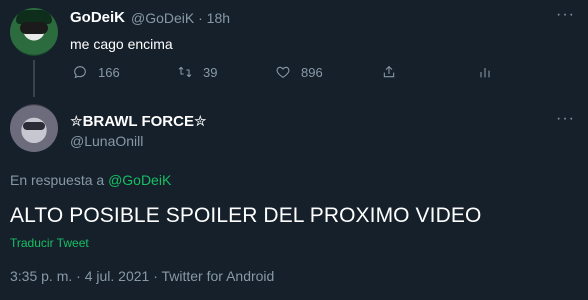 The width and height of the screenshot is (588, 300). I want to click on parent-more-button: ···, so click(565, 15).